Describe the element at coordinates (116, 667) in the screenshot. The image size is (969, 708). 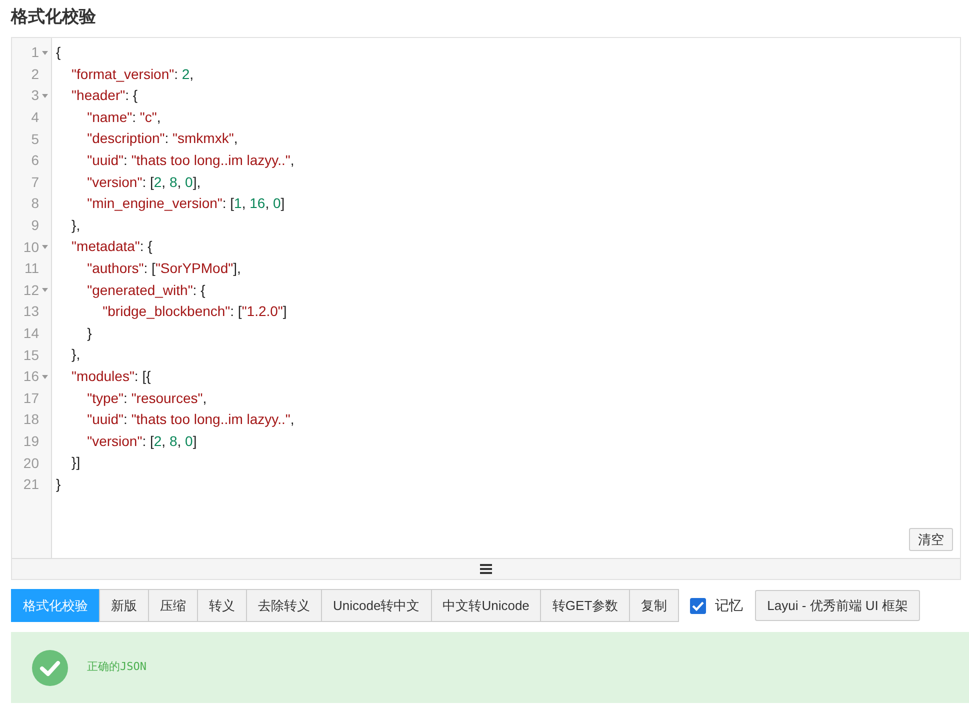
I see `success-message: 正确的JSON` at that location.